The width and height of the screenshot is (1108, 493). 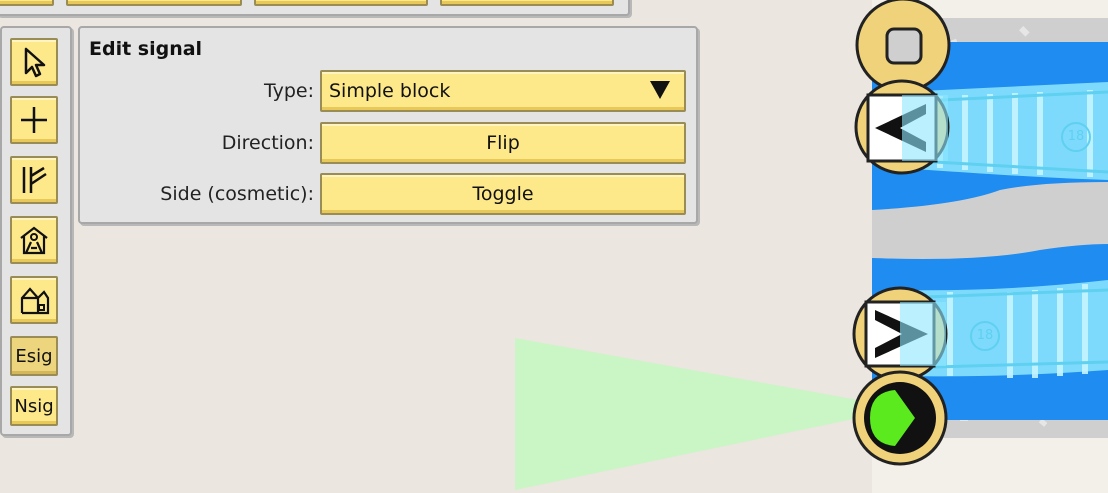 I want to click on track-switch-icon, so click(x=34, y=179).